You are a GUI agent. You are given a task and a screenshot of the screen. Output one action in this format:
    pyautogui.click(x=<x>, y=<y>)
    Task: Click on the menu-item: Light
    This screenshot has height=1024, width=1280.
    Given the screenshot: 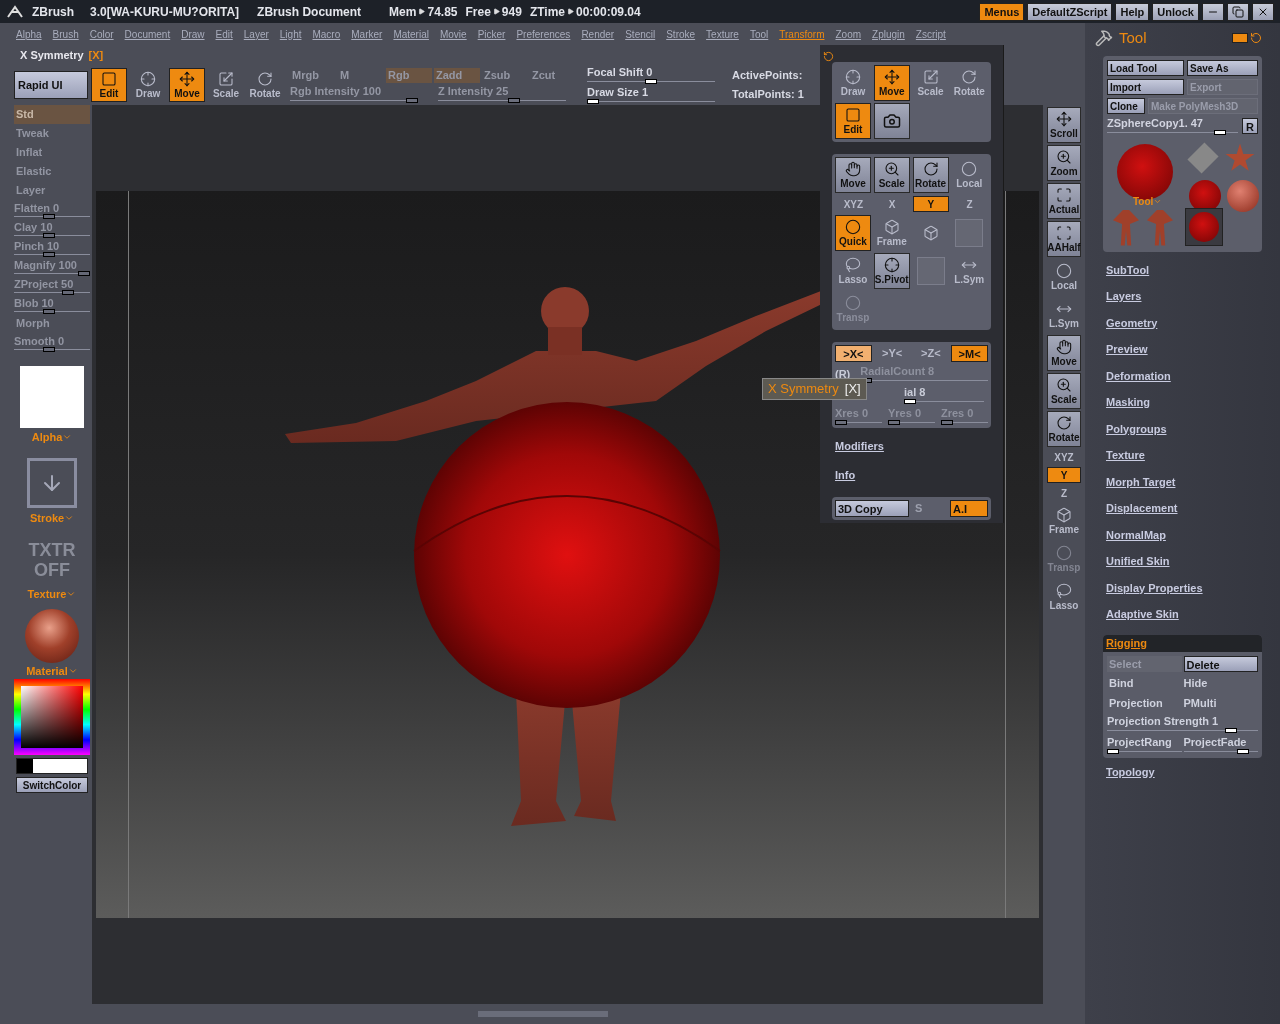 What is the action you would take?
    pyautogui.click(x=290, y=34)
    